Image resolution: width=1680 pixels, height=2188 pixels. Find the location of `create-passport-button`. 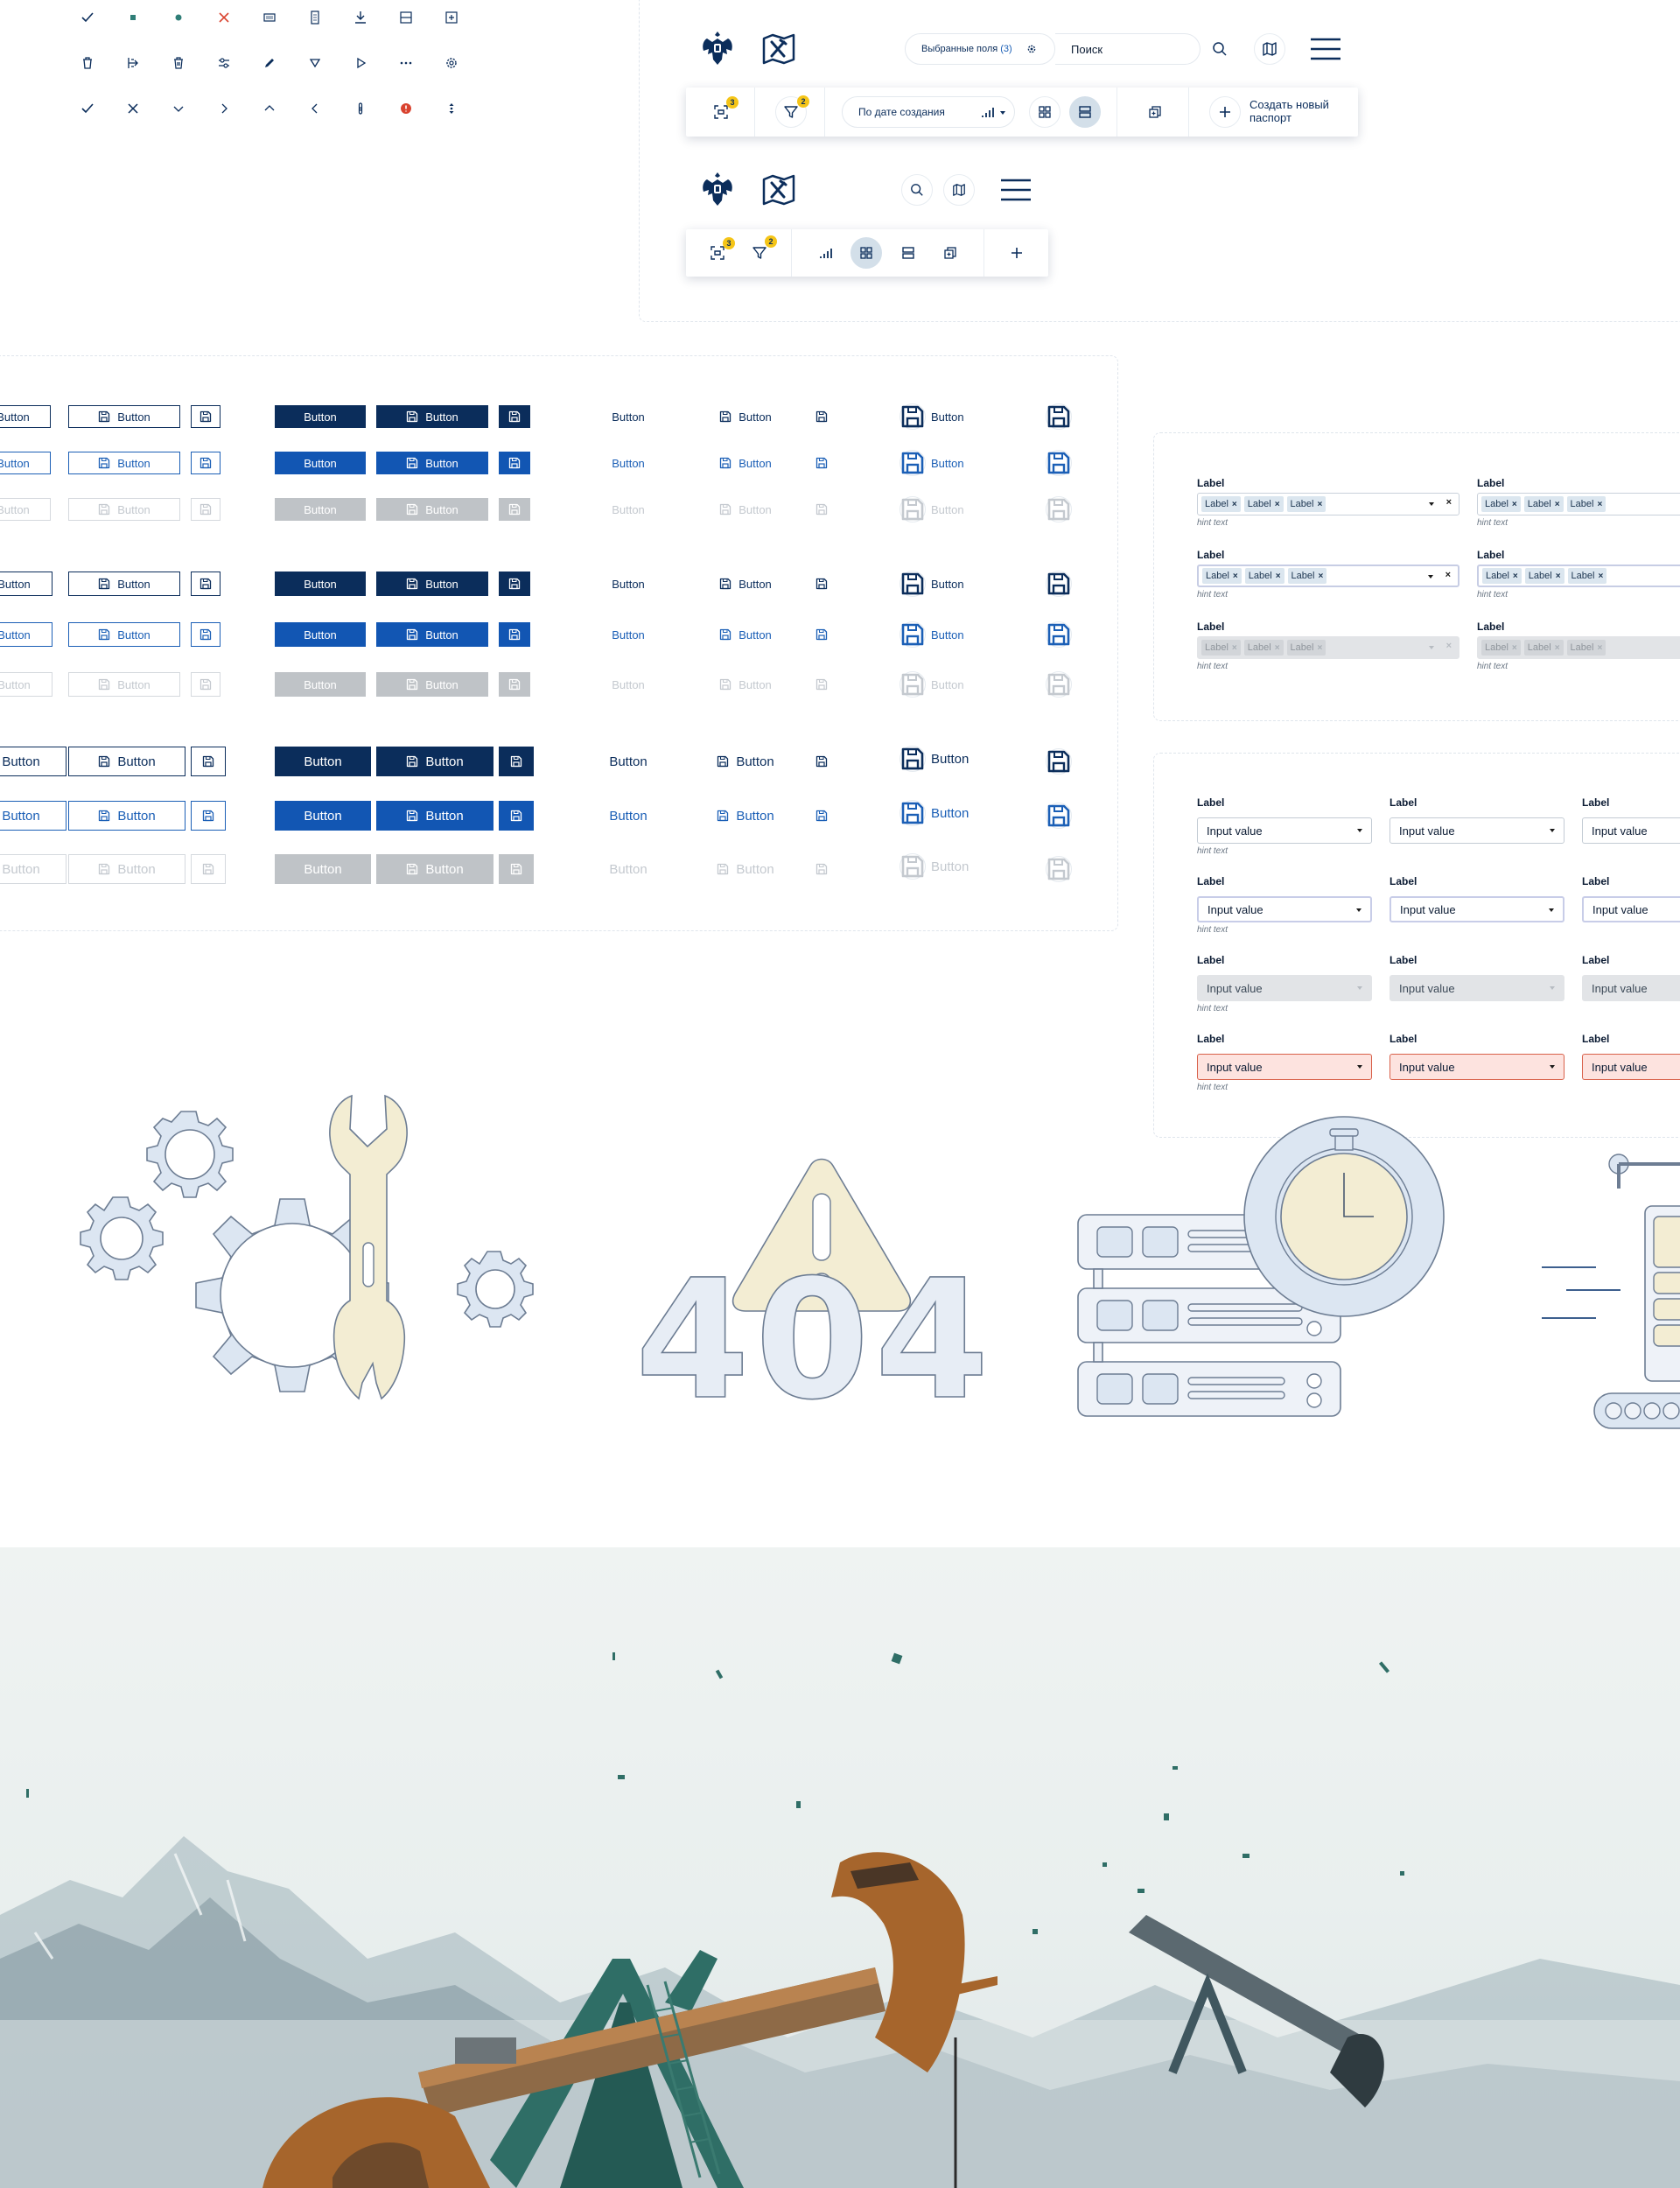

create-passport-button is located at coordinates (1225, 112).